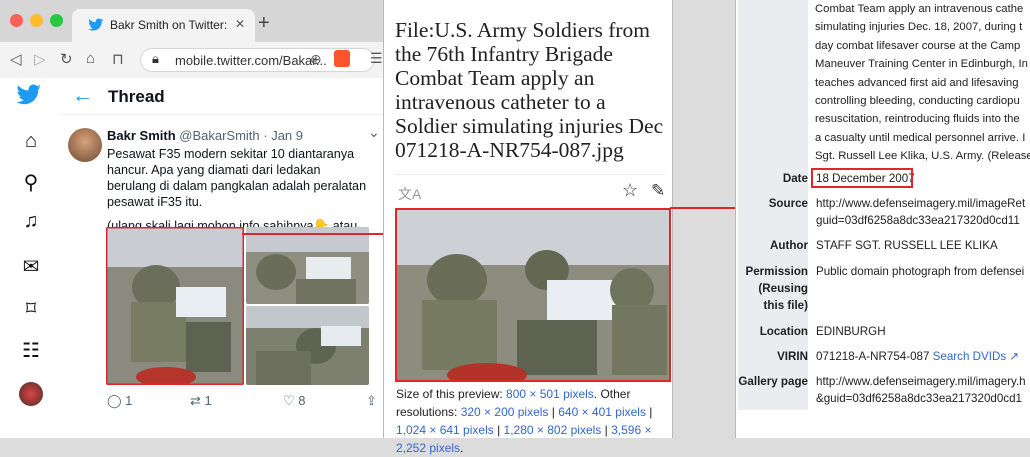  What do you see at coordinates (553, 430) in the screenshot?
I see `resolution-link: 1,280 × 802 pixels` at bounding box center [553, 430].